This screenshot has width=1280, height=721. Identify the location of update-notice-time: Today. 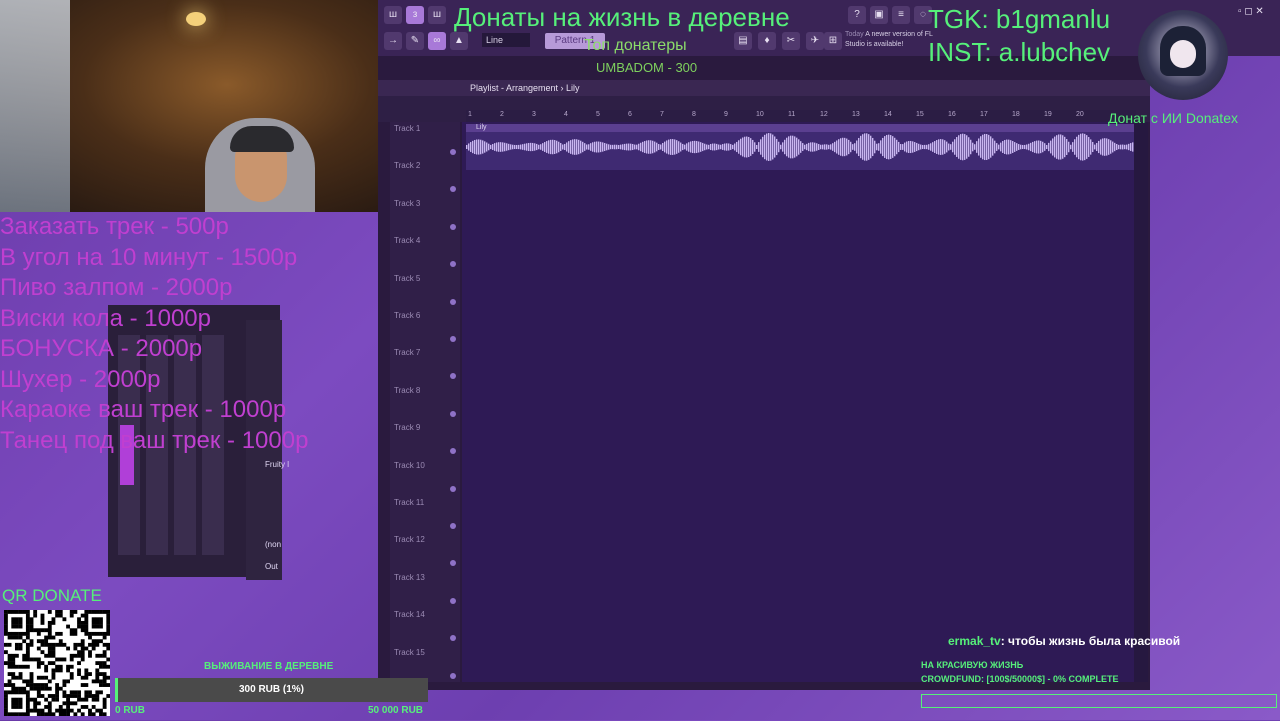
(854, 34).